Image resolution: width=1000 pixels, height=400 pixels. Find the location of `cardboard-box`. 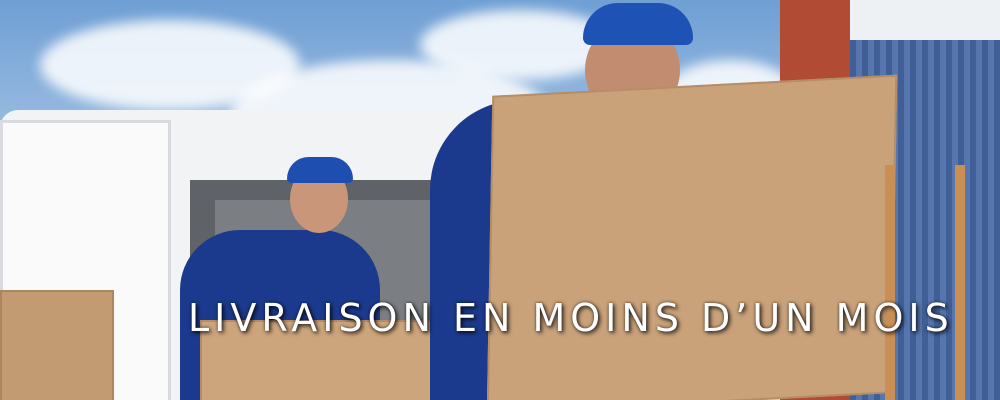

cardboard-box is located at coordinates (57, 345).